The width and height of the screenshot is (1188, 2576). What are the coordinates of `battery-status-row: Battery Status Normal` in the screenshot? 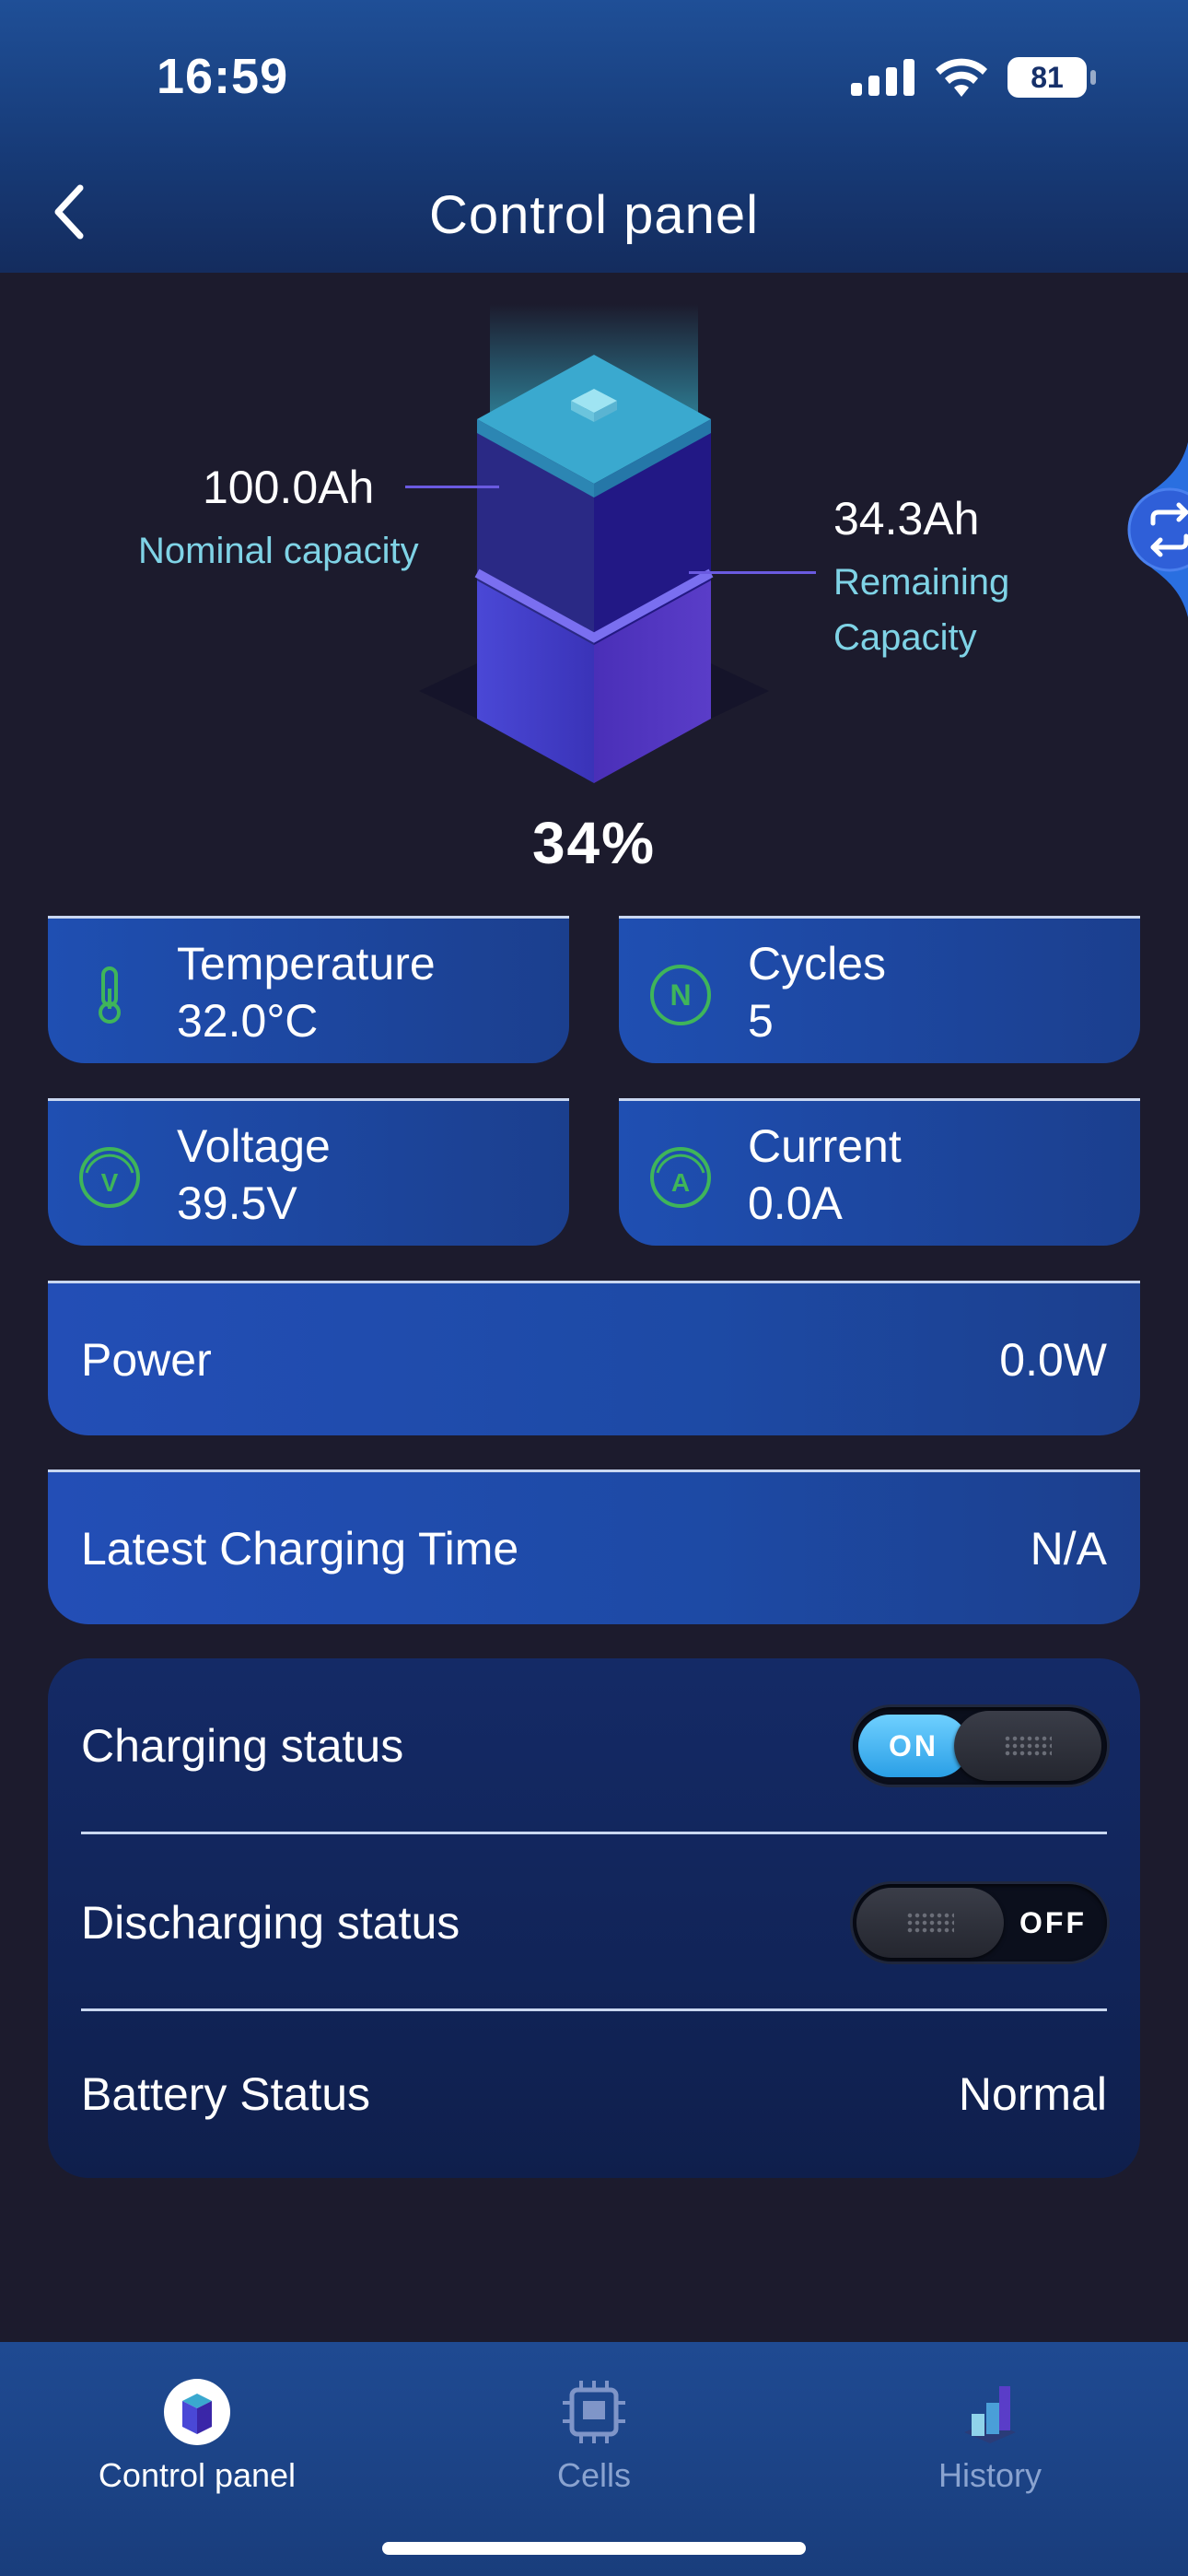 It's located at (594, 2094).